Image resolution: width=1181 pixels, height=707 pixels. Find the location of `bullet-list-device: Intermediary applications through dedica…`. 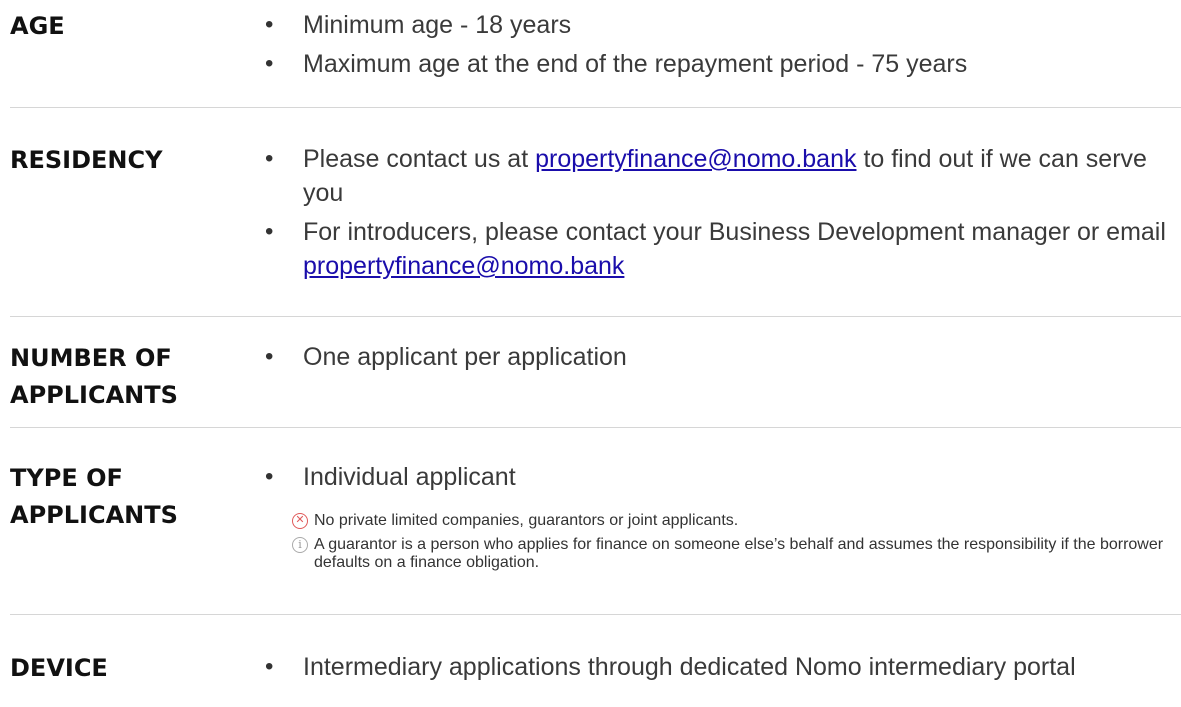

bullet-list-device: Intermediary applications through dedica… is located at coordinates (722, 669).